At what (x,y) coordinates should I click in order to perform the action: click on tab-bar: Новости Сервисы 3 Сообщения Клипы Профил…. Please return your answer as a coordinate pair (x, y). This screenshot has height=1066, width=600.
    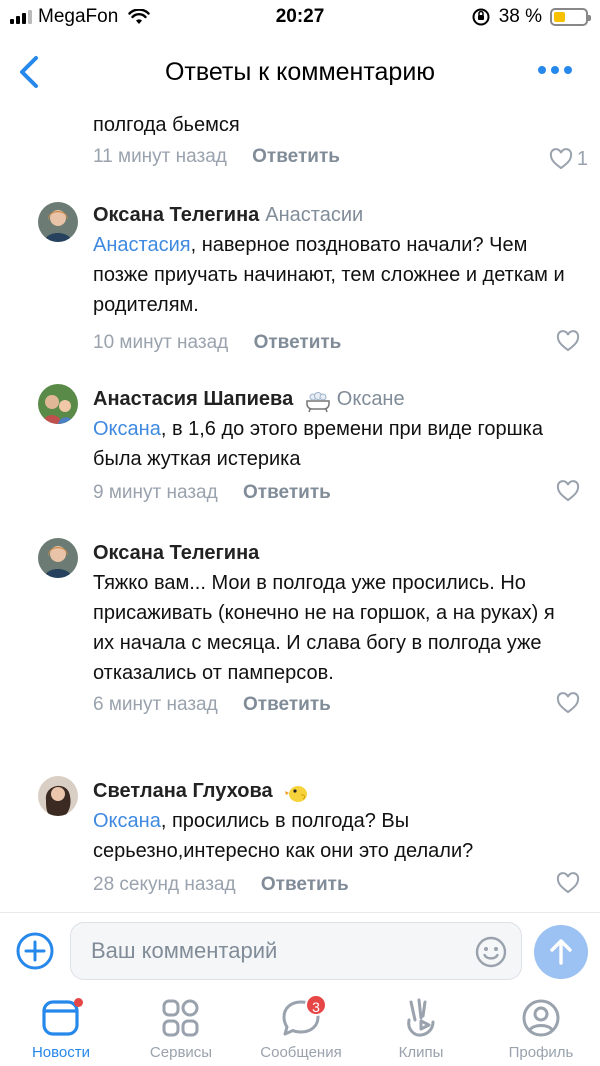
    Looking at the image, I should click on (300, 1029).